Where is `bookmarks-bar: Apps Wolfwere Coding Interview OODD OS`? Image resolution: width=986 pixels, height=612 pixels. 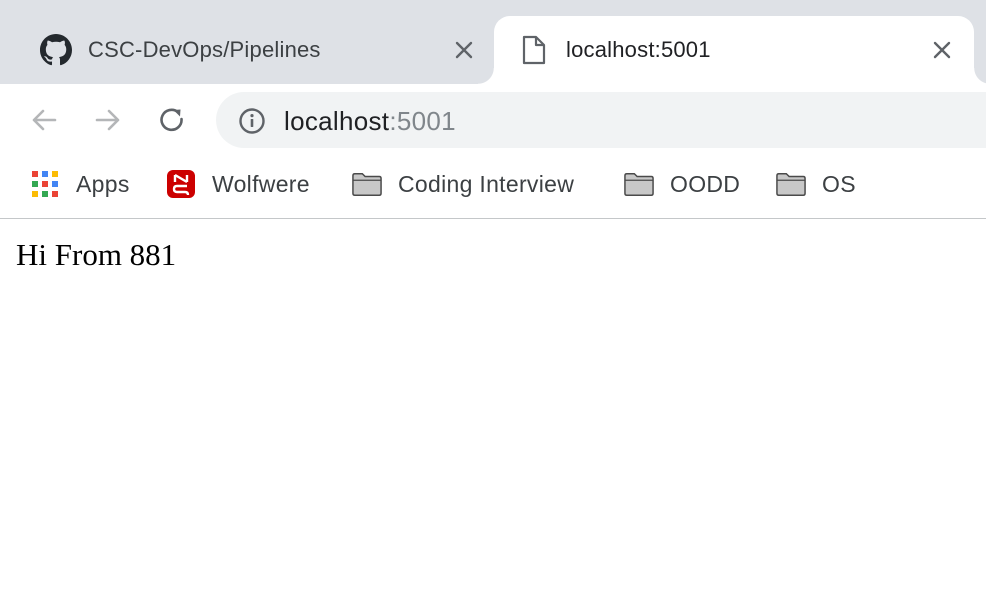
bookmarks-bar: Apps Wolfwere Coding Interview OODD OS is located at coordinates (493, 187).